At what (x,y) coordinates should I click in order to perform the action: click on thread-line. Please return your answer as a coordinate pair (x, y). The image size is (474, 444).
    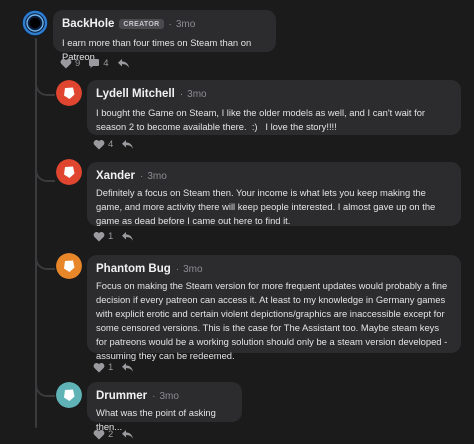
    Looking at the image, I should click on (36, 233).